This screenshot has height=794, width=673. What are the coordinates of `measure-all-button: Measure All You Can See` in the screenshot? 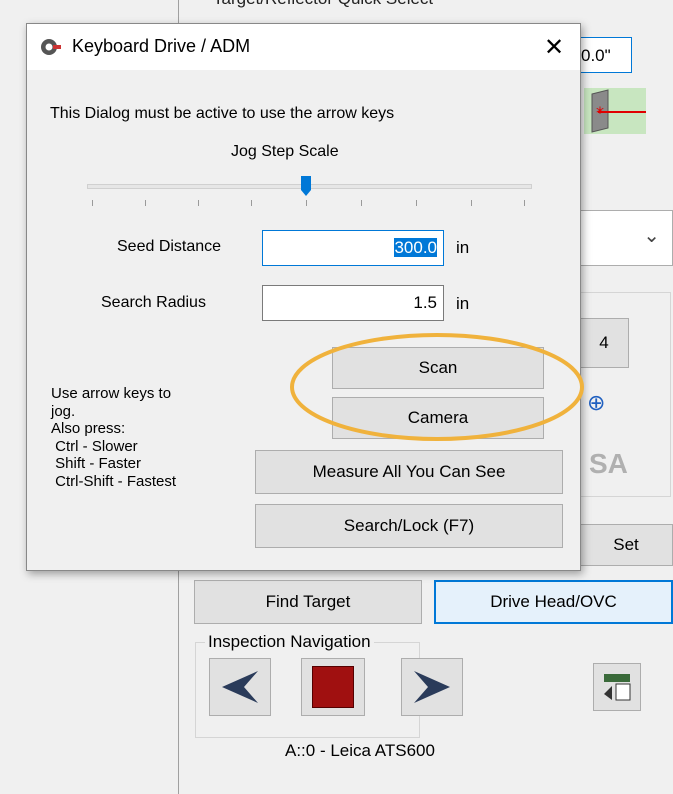 It's located at (409, 472).